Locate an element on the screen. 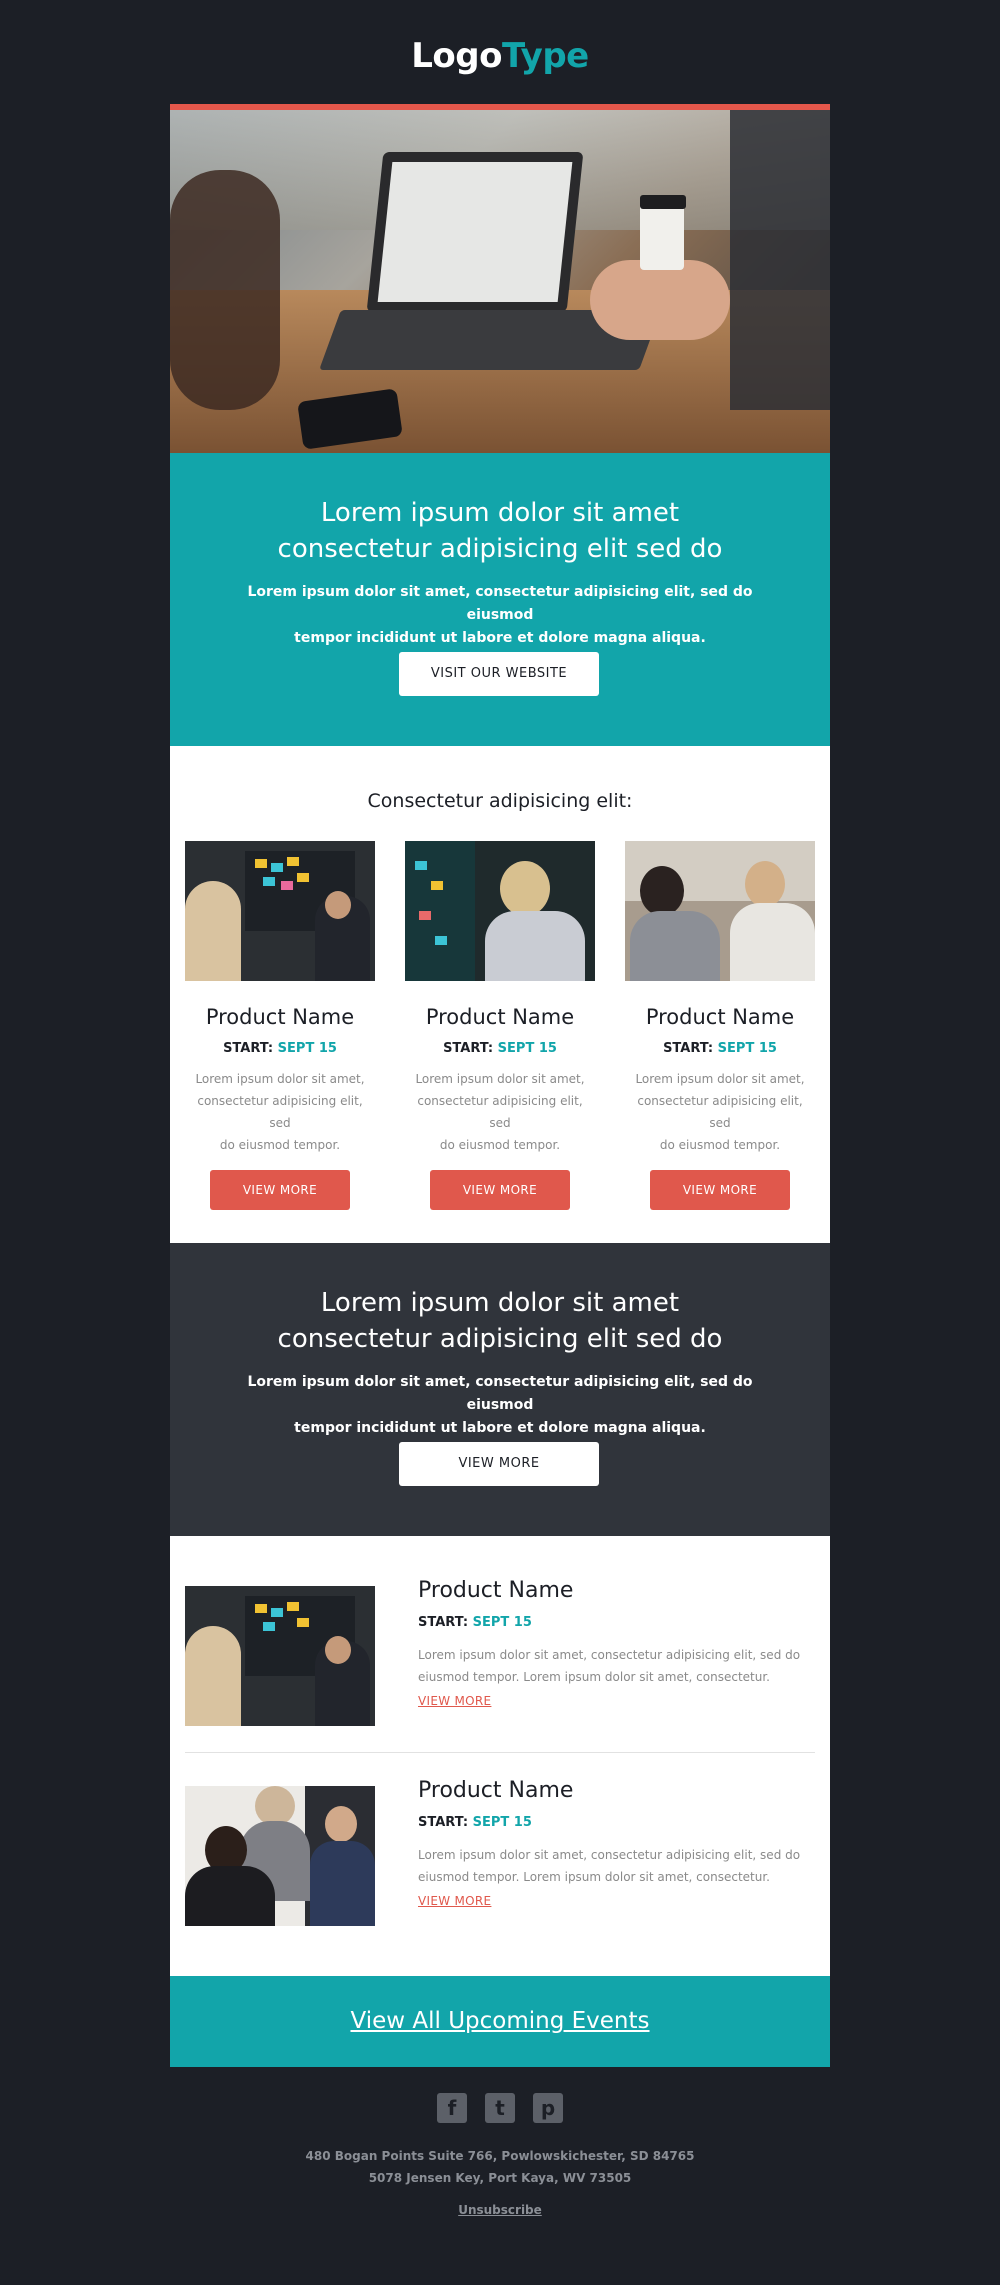 This screenshot has height=2285, width=1000. coffee-cup is located at coordinates (662, 235).